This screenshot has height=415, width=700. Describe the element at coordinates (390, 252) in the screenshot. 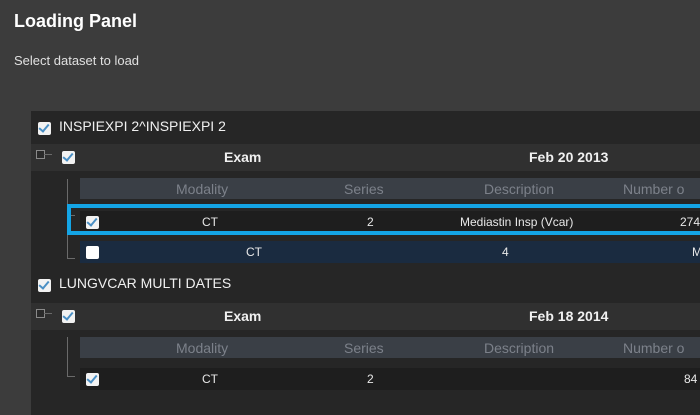

I see `series-row: CT 4 M` at that location.